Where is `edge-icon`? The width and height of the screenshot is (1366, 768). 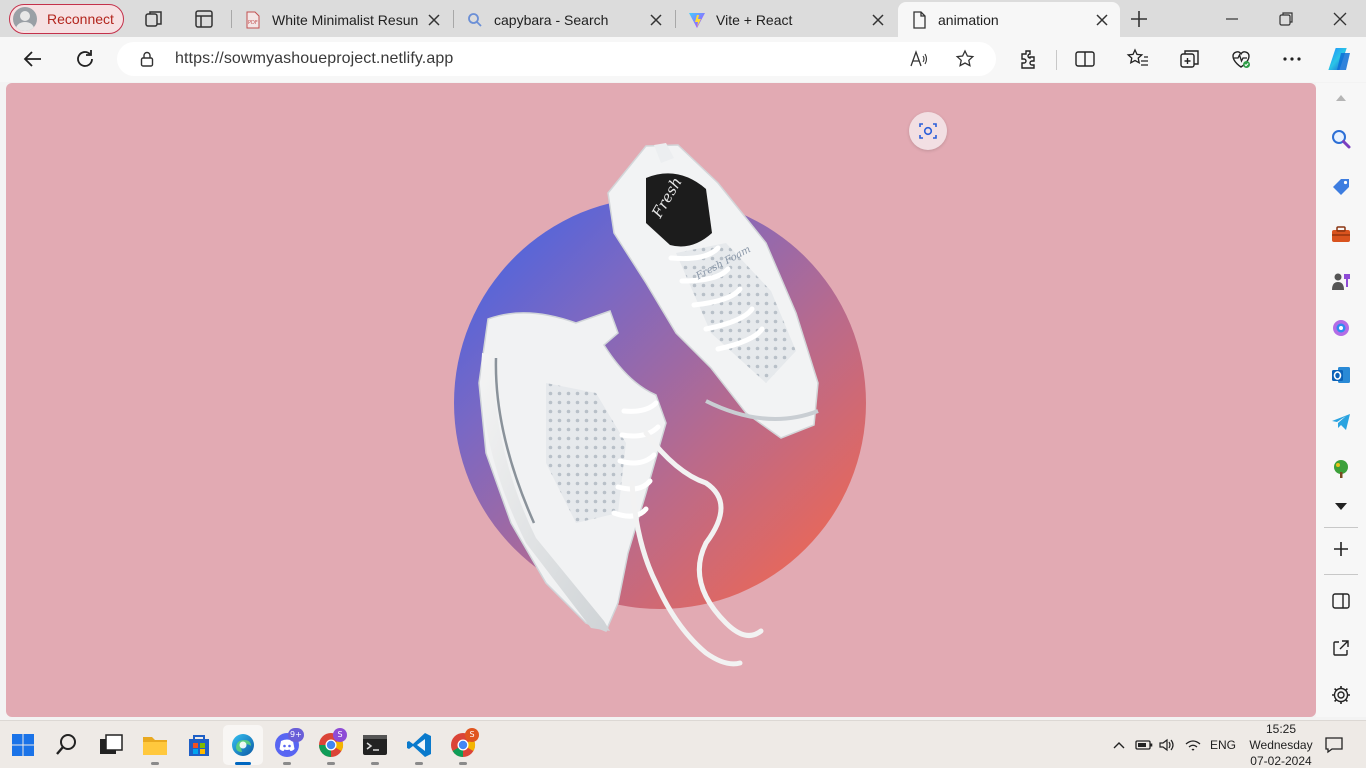
edge-icon is located at coordinates (243, 745).